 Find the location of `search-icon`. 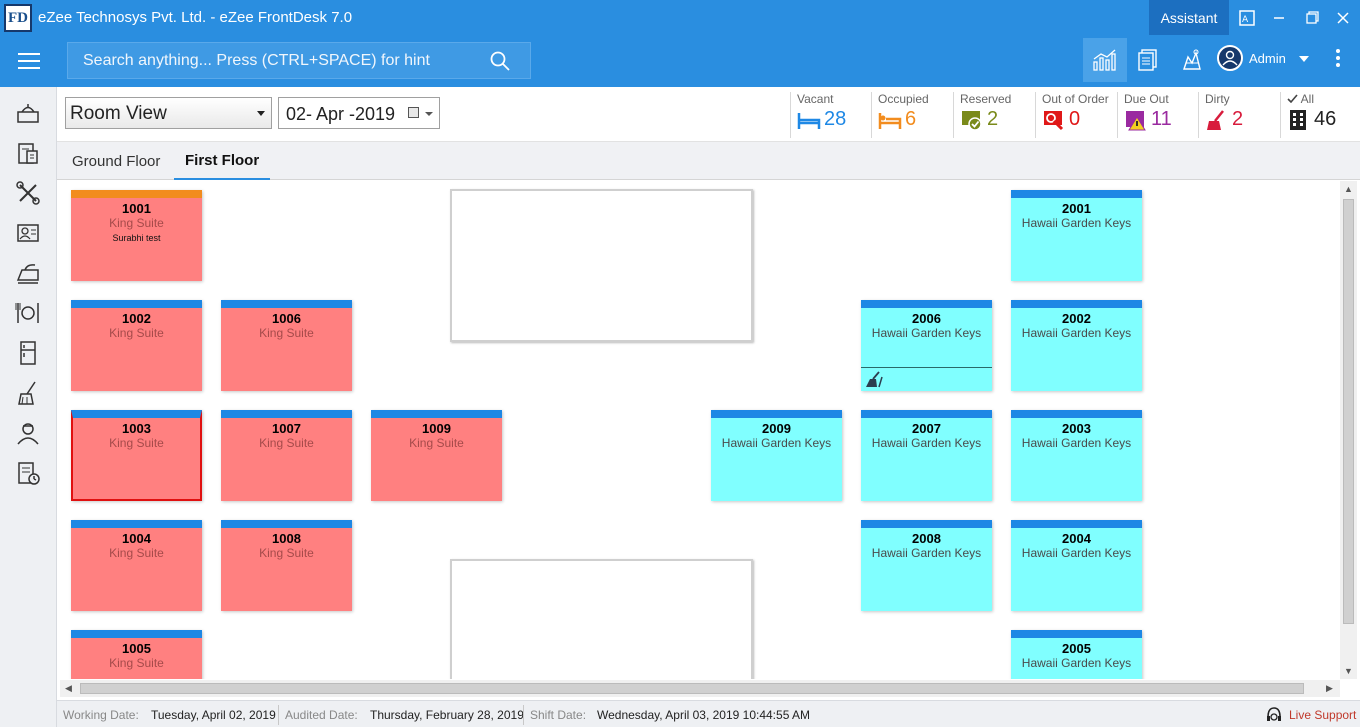

search-icon is located at coordinates (500, 61).